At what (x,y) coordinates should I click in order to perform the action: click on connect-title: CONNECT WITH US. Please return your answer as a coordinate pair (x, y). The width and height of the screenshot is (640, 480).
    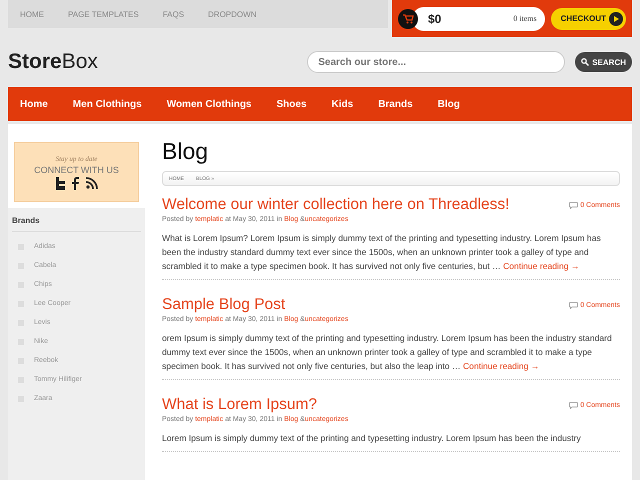
    Looking at the image, I should click on (76, 169).